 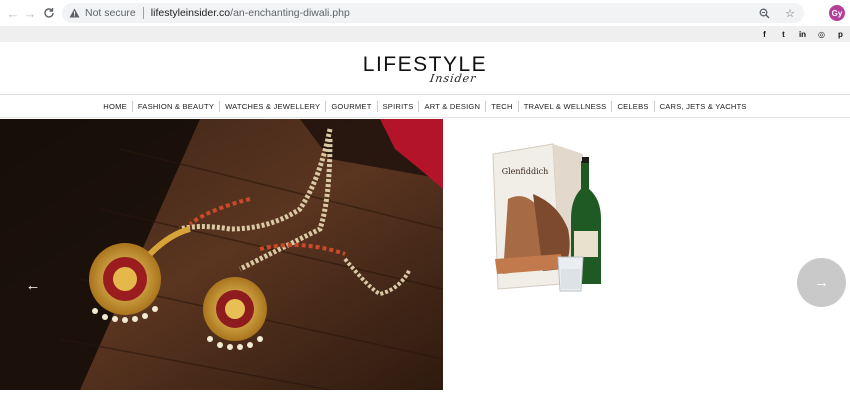 I want to click on url-path: /an-enchanting-diwali.php, so click(x=290, y=13).